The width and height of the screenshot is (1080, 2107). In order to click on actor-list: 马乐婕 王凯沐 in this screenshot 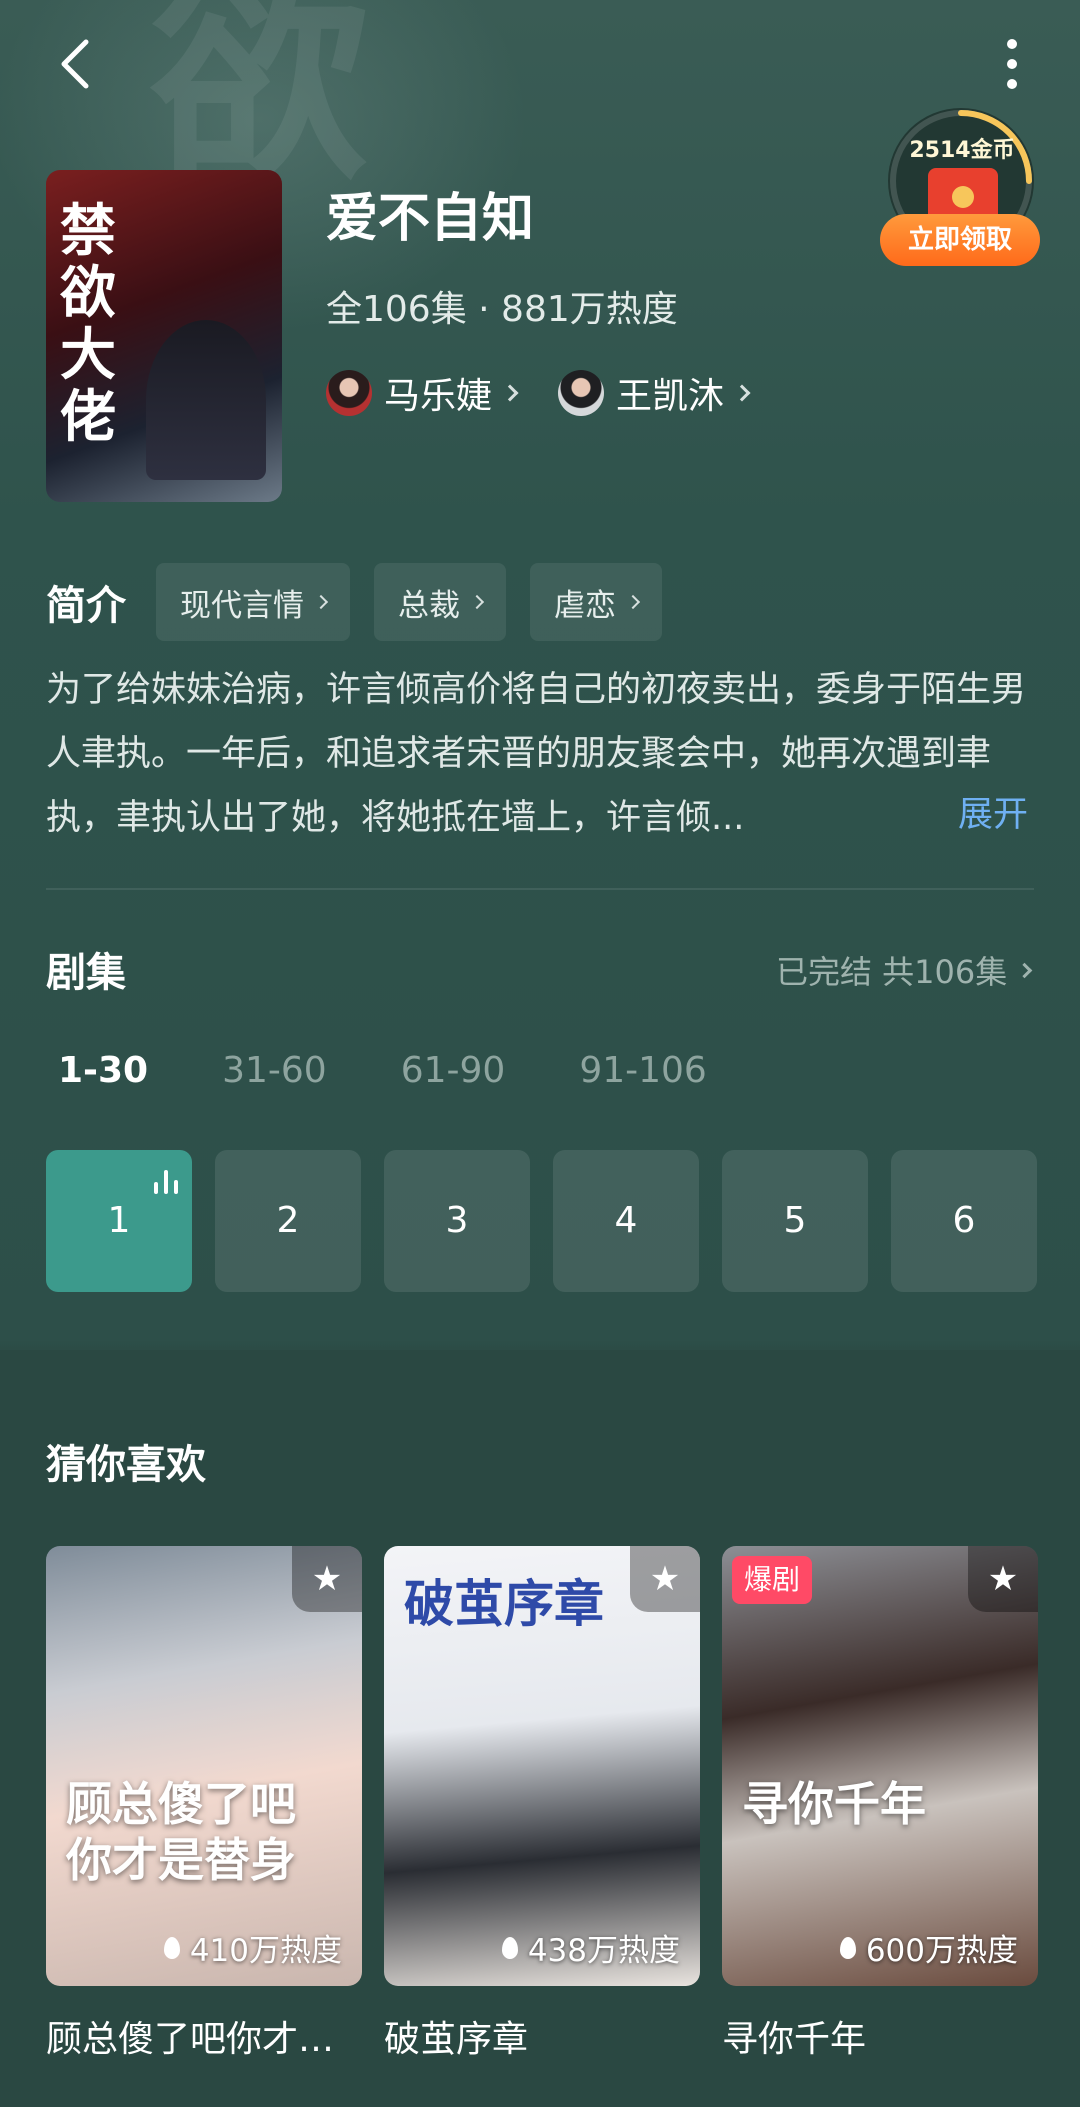, I will do `click(558, 393)`.